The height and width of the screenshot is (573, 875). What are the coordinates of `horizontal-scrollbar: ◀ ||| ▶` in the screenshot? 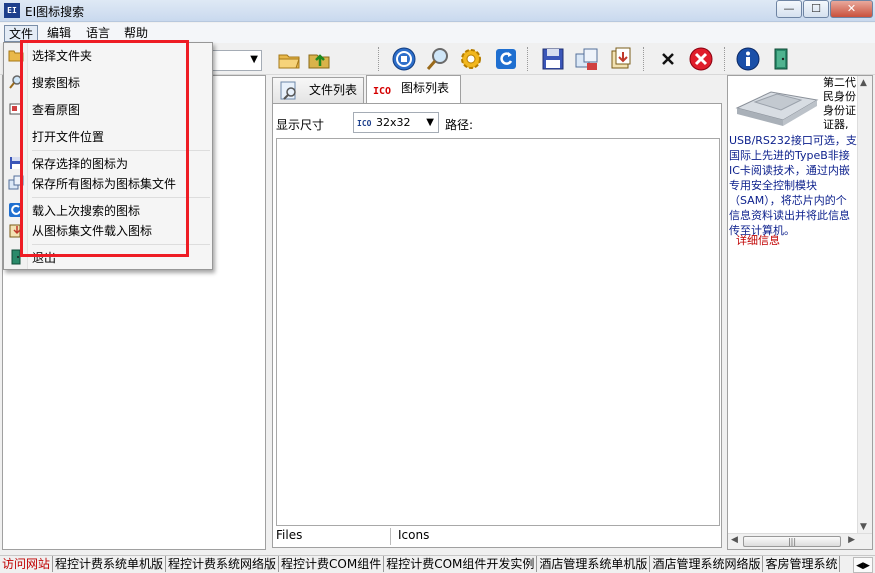 It's located at (800, 541).